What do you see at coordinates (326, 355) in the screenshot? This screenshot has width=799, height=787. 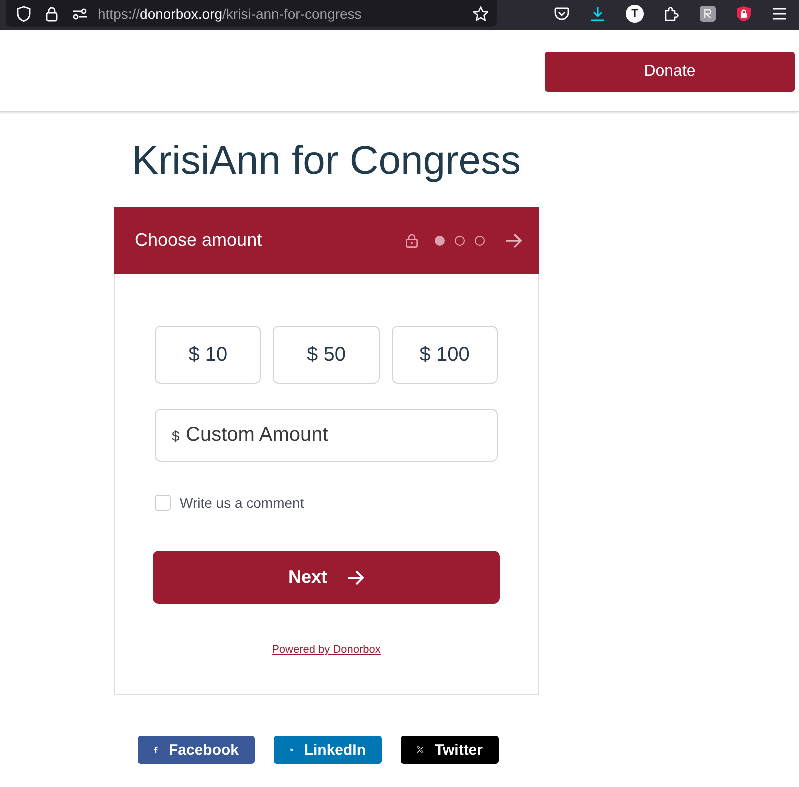 I see `amount-option: $ 50` at bounding box center [326, 355].